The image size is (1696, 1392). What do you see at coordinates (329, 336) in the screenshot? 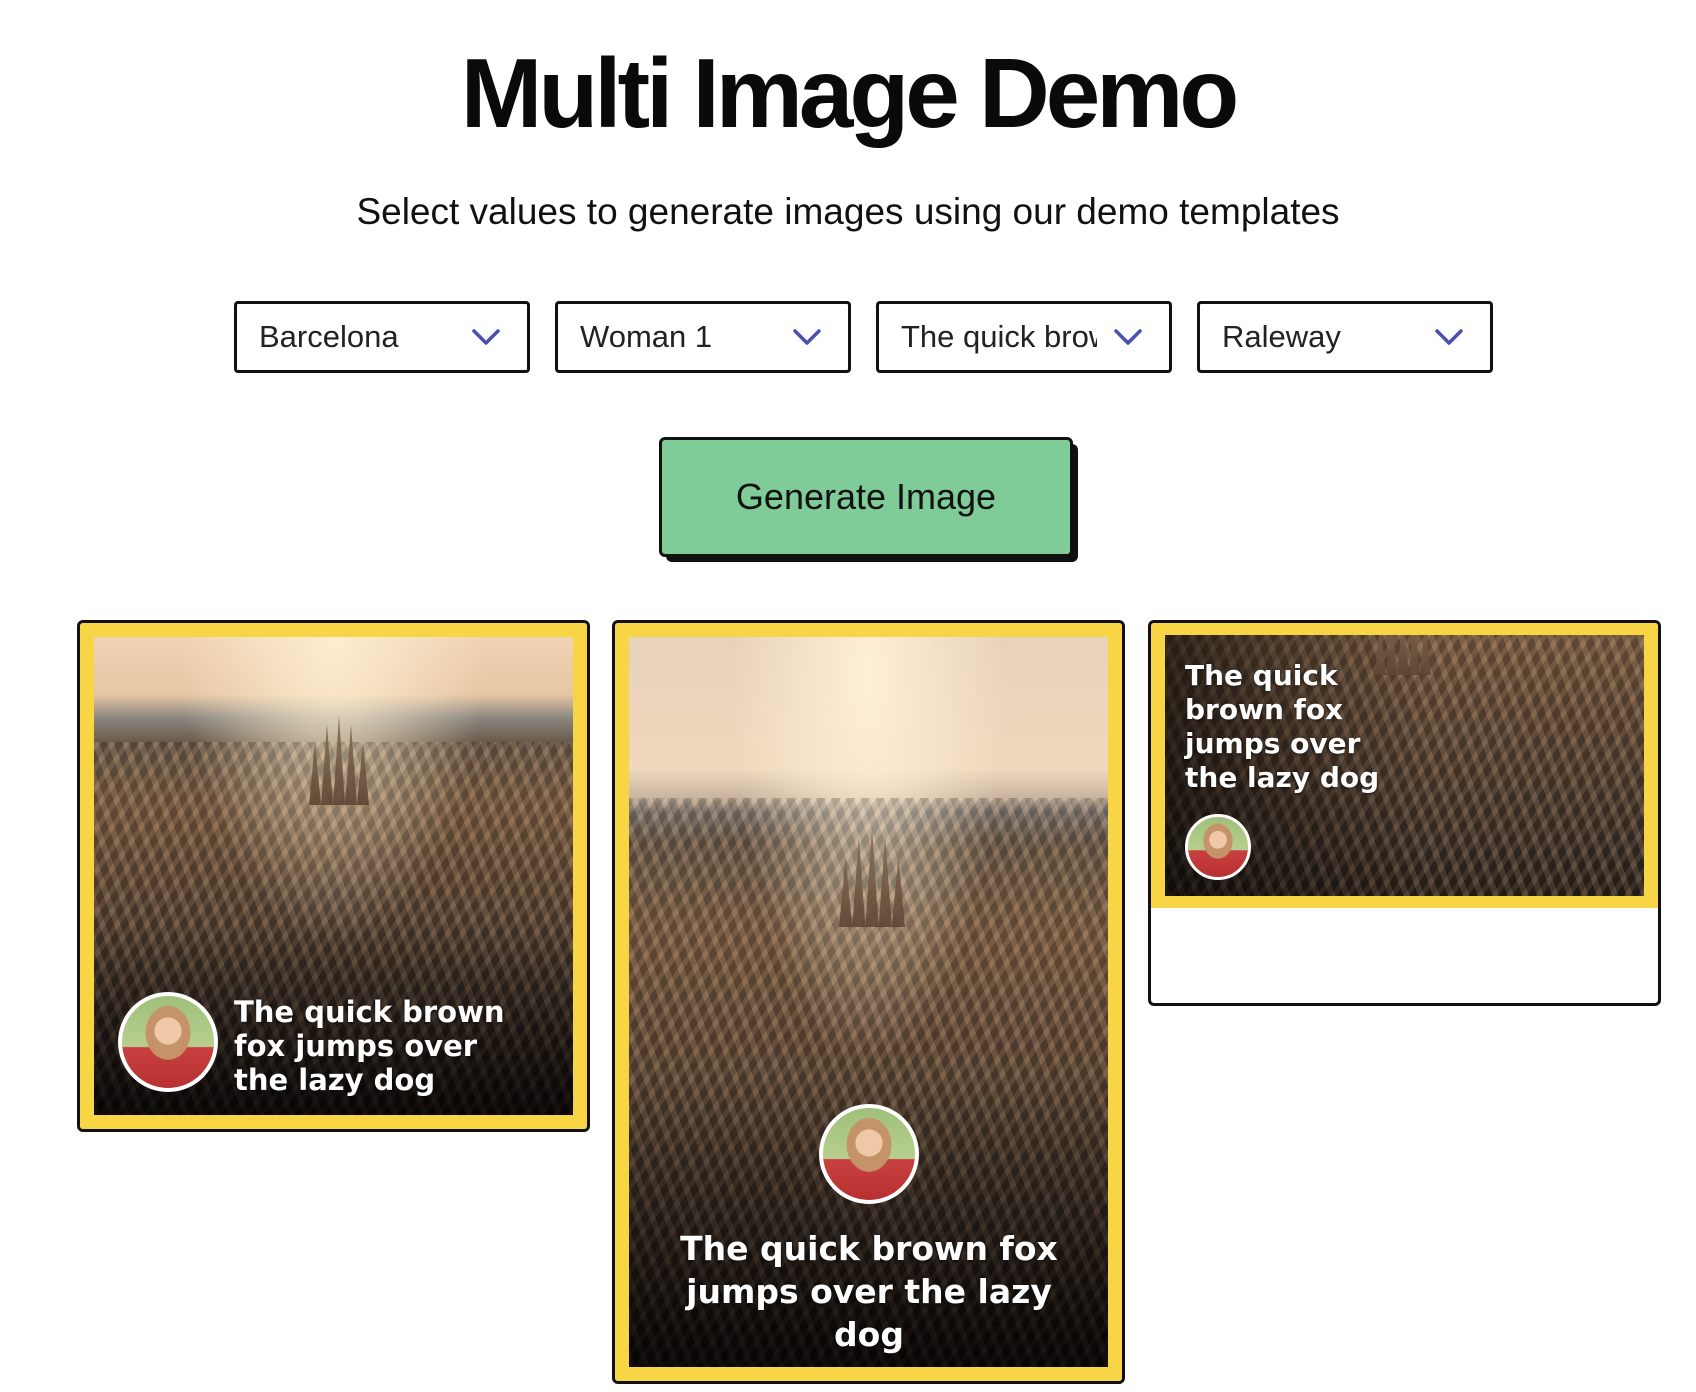
I see `location-select-value: Barcelona` at bounding box center [329, 336].